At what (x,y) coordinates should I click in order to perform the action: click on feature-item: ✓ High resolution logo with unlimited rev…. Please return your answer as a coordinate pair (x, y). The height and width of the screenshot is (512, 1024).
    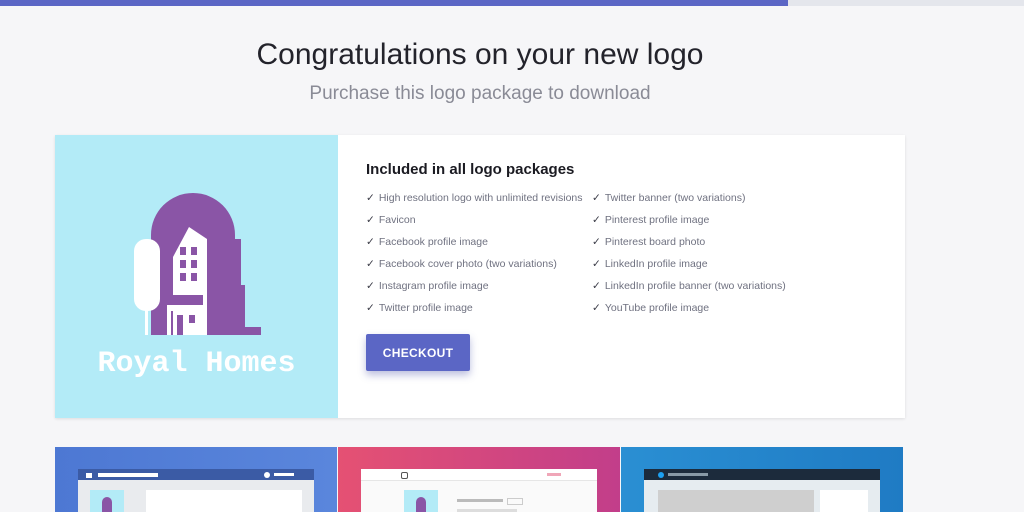
    Looking at the image, I should click on (474, 202).